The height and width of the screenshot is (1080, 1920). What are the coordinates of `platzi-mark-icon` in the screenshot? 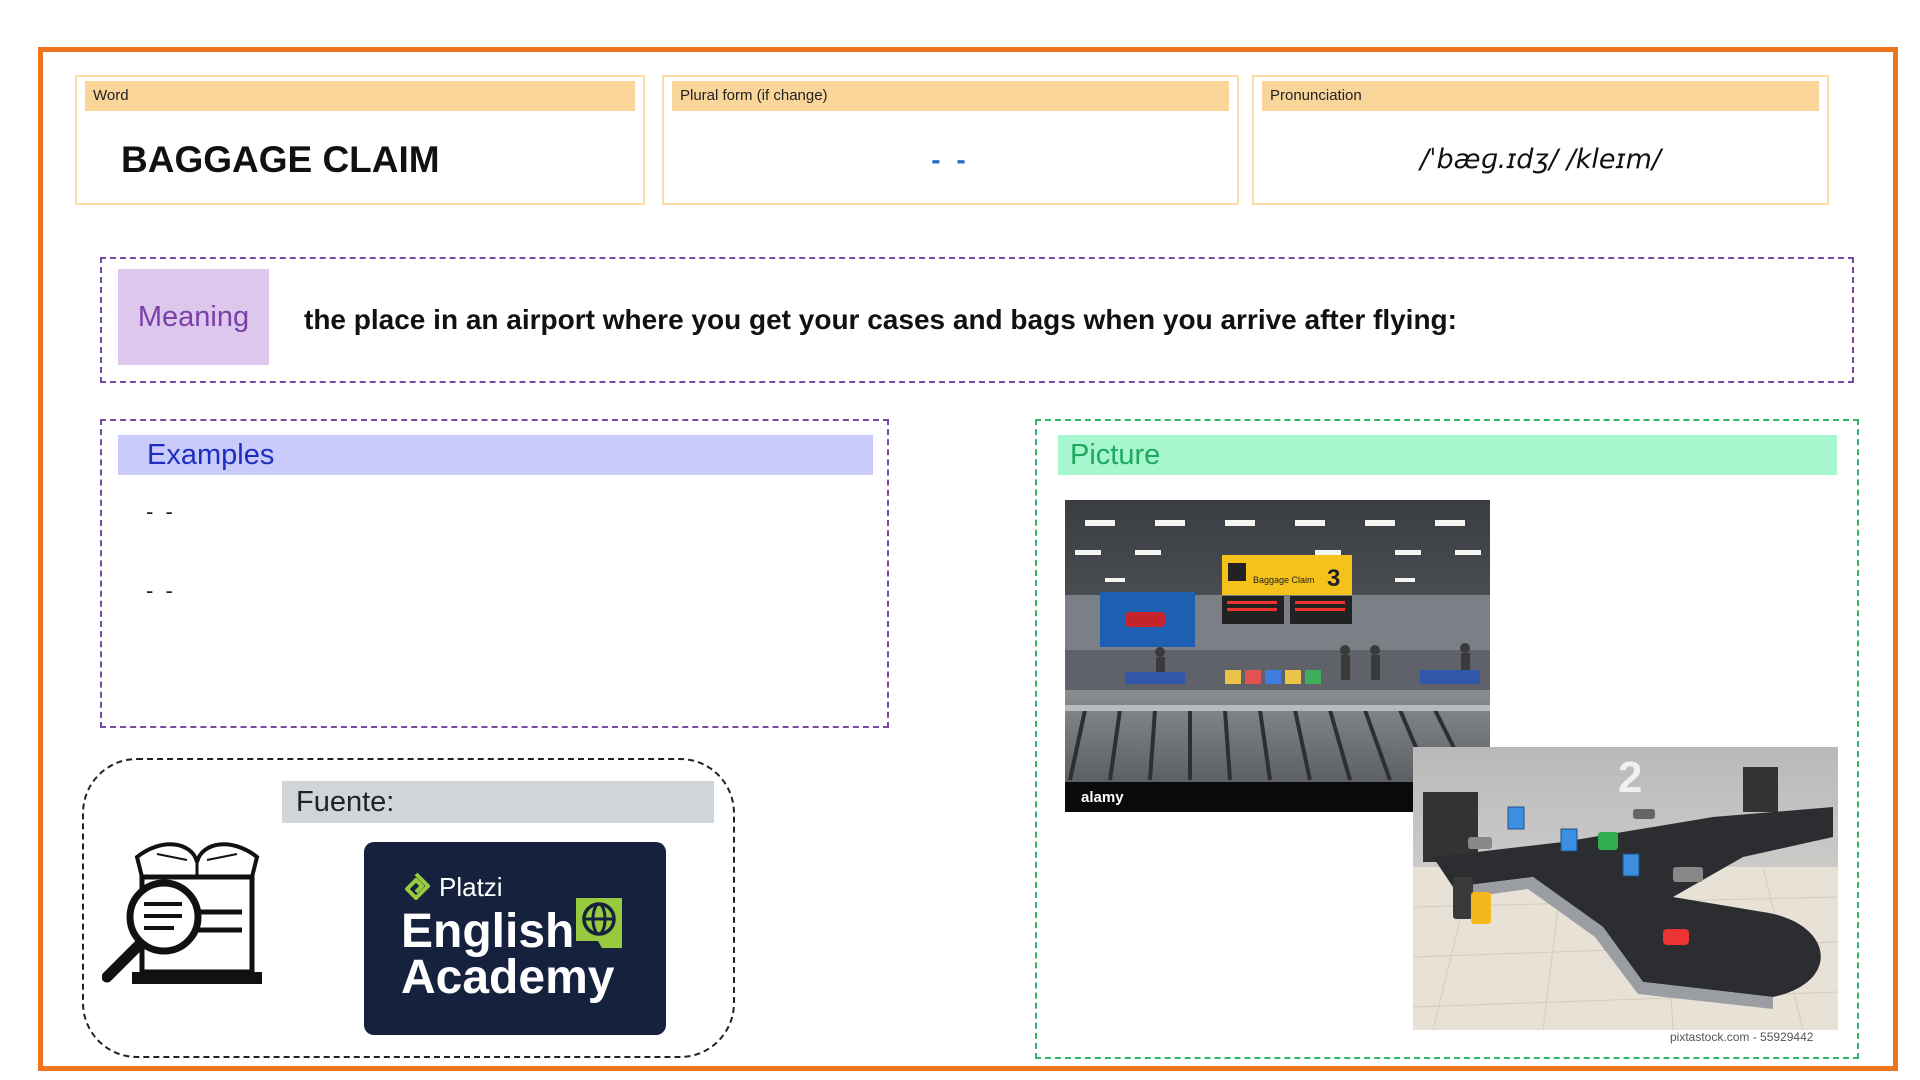 It's located at (417, 886).